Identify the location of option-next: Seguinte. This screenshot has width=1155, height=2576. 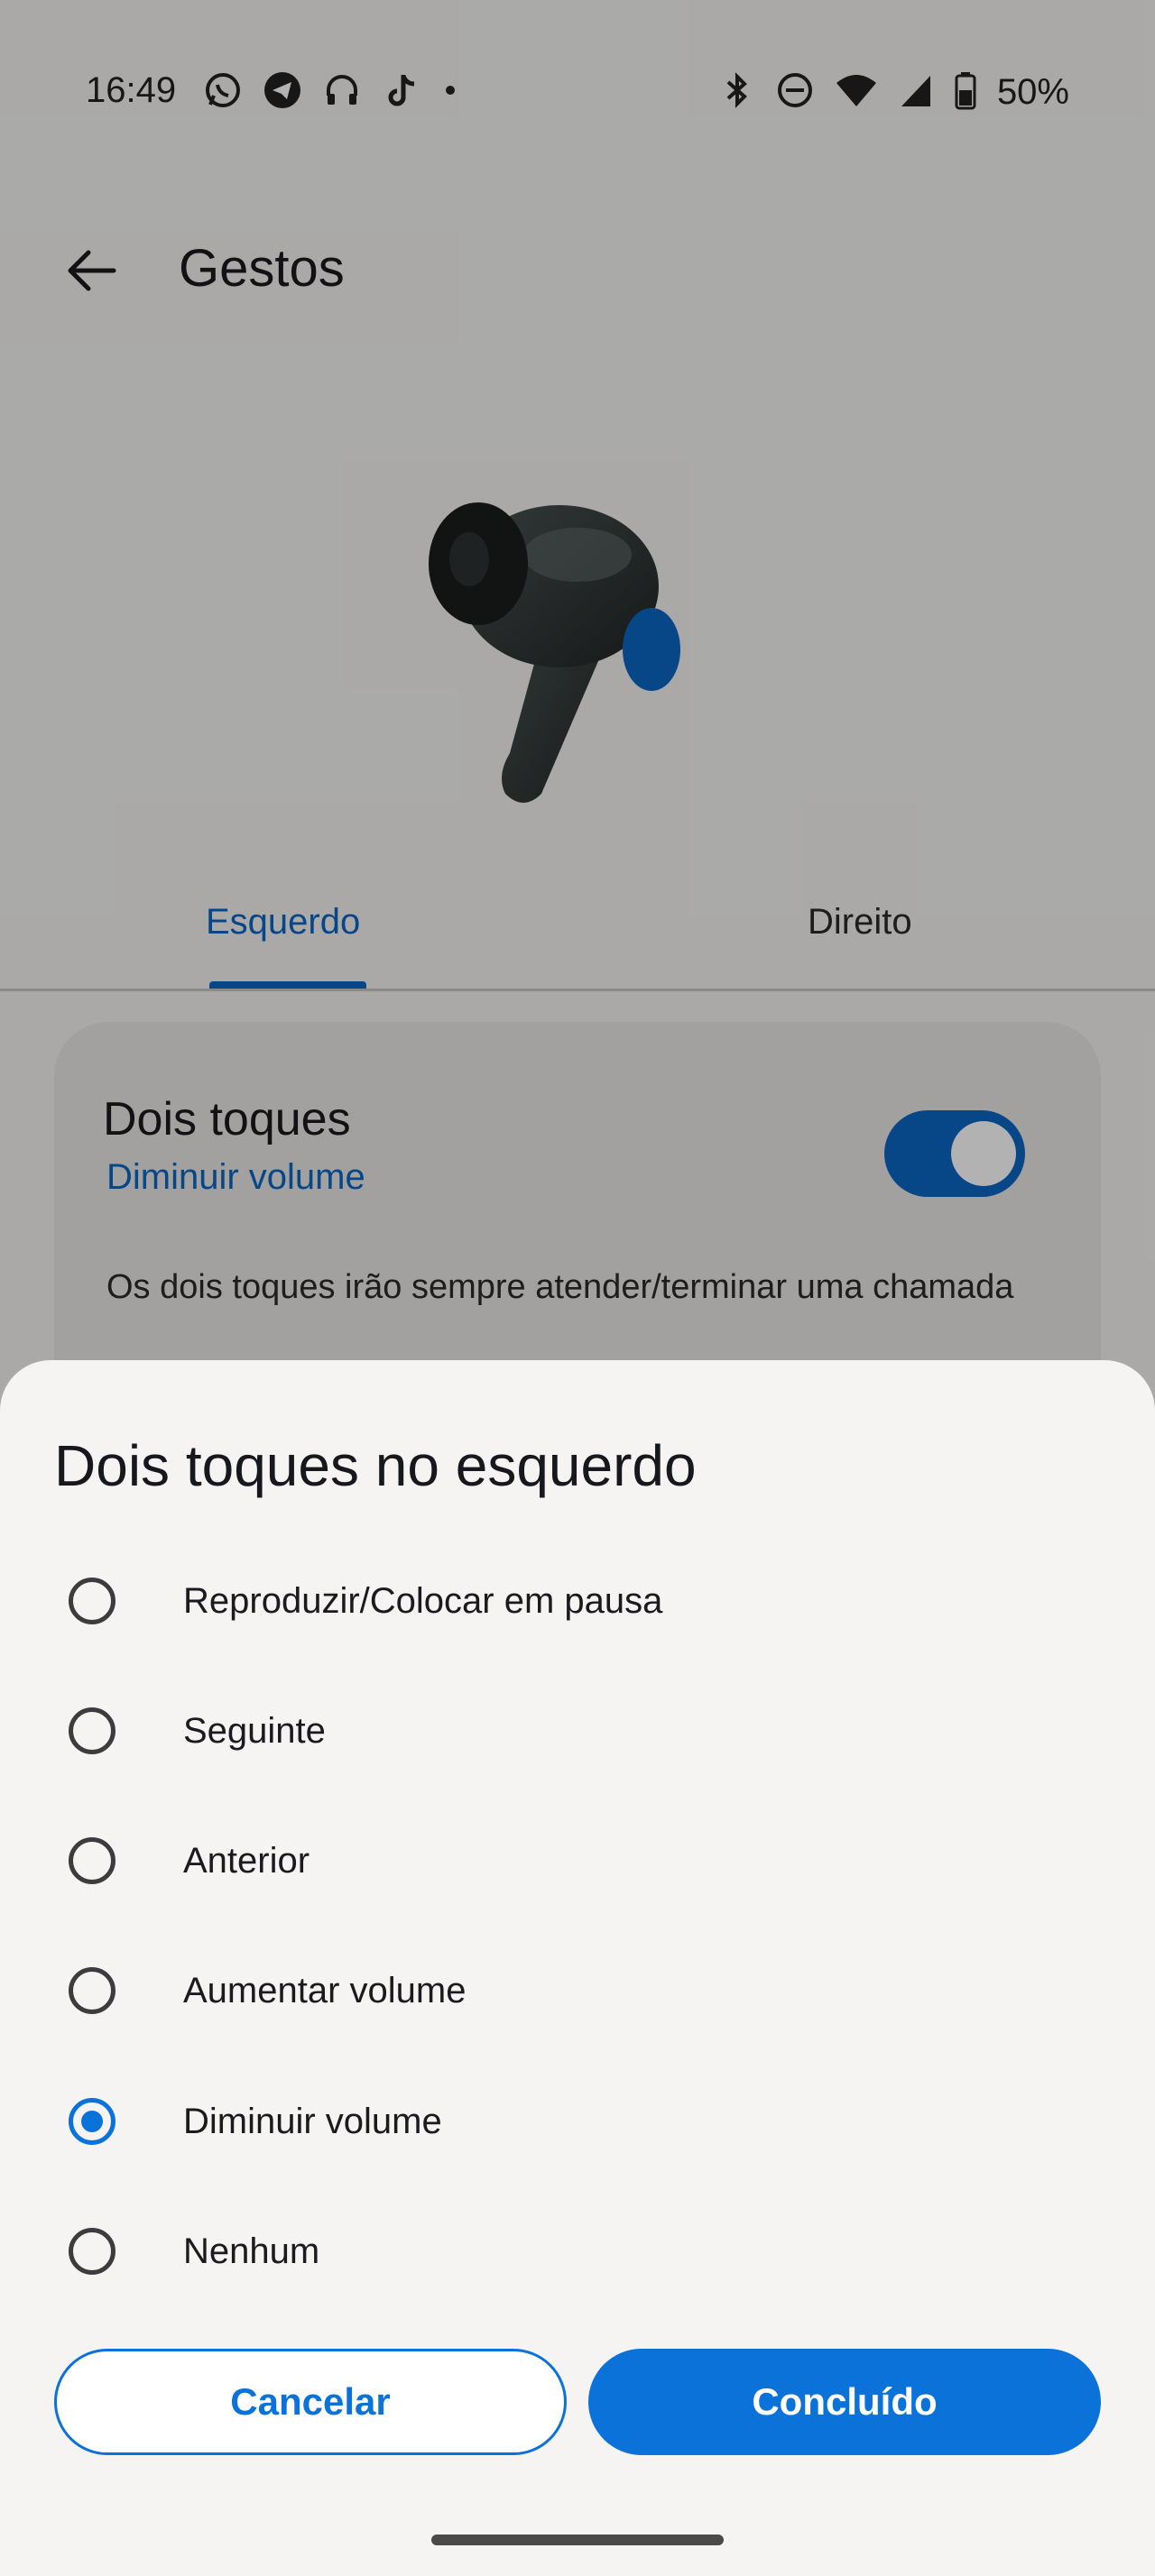
(577, 1731).